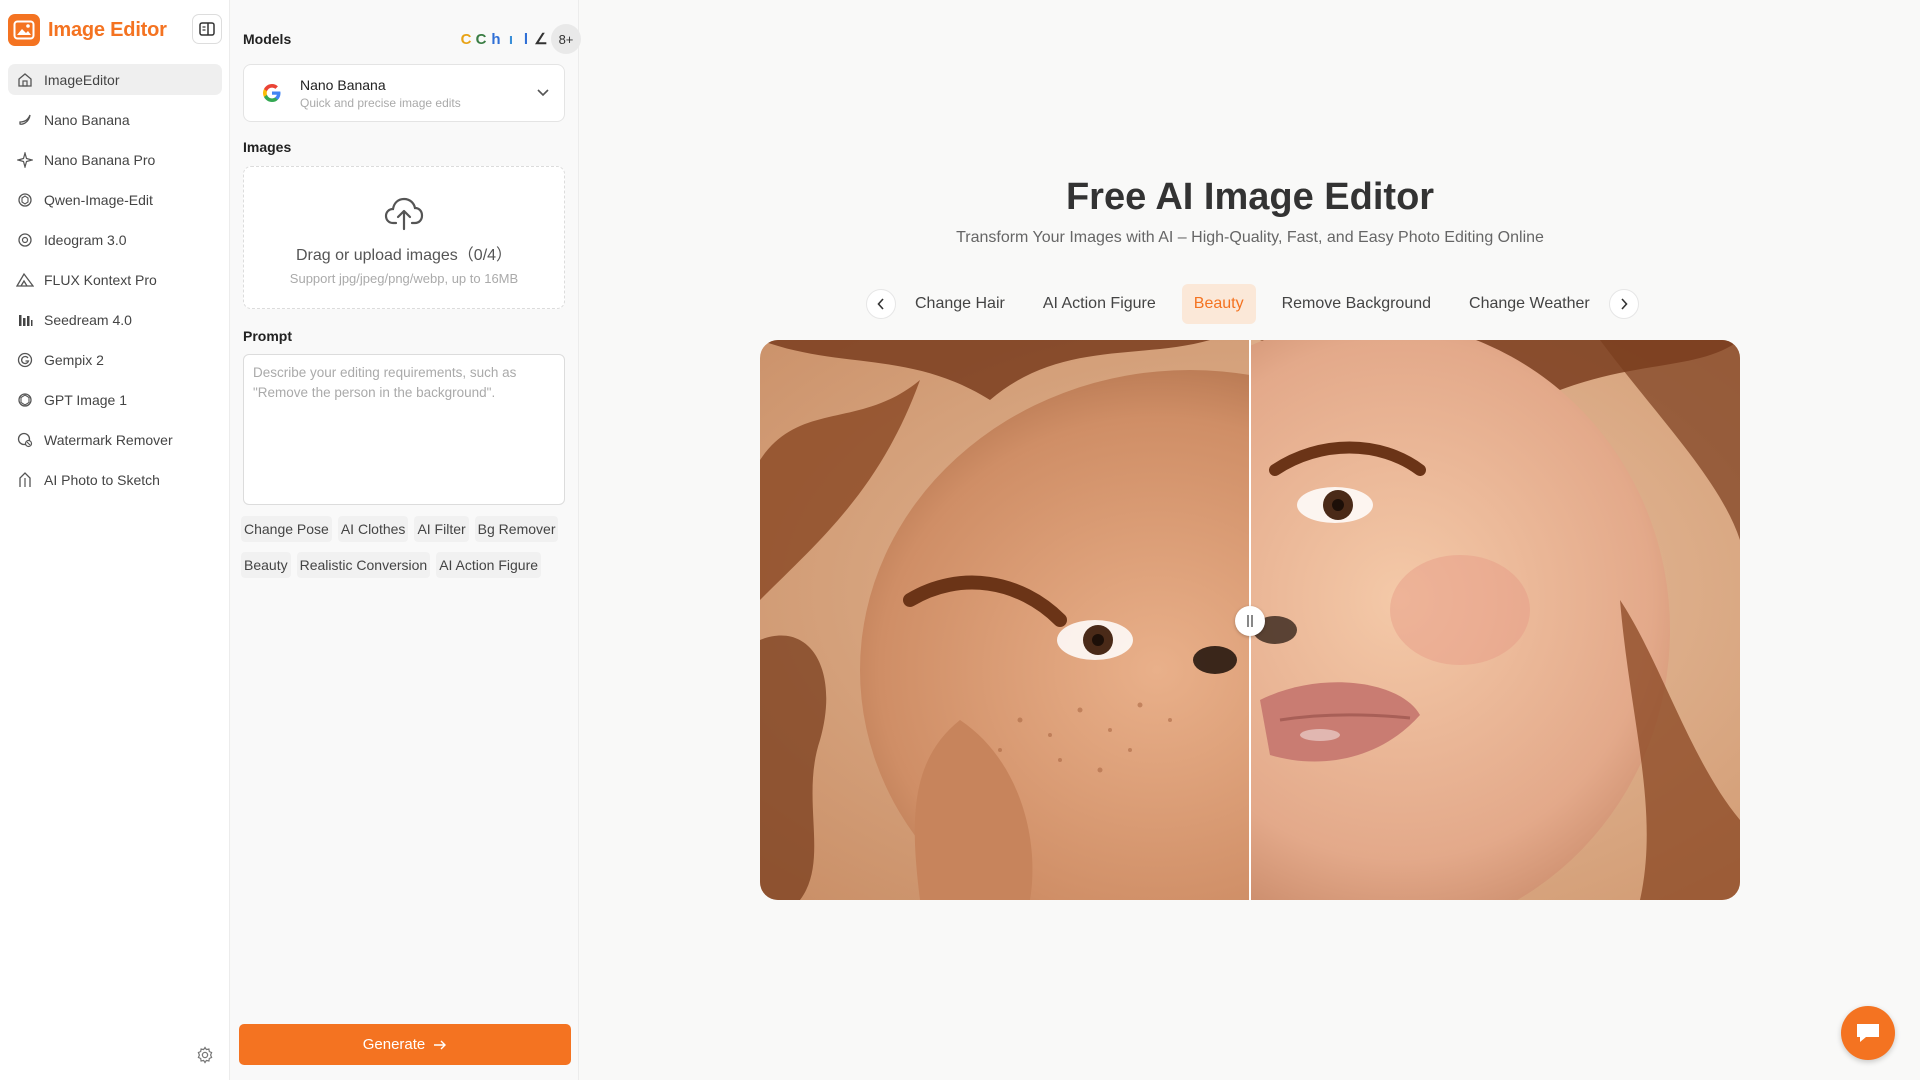 The height and width of the screenshot is (1080, 1920). What do you see at coordinates (960, 304) in the screenshot?
I see `tab-change-hair: Change Hair` at bounding box center [960, 304].